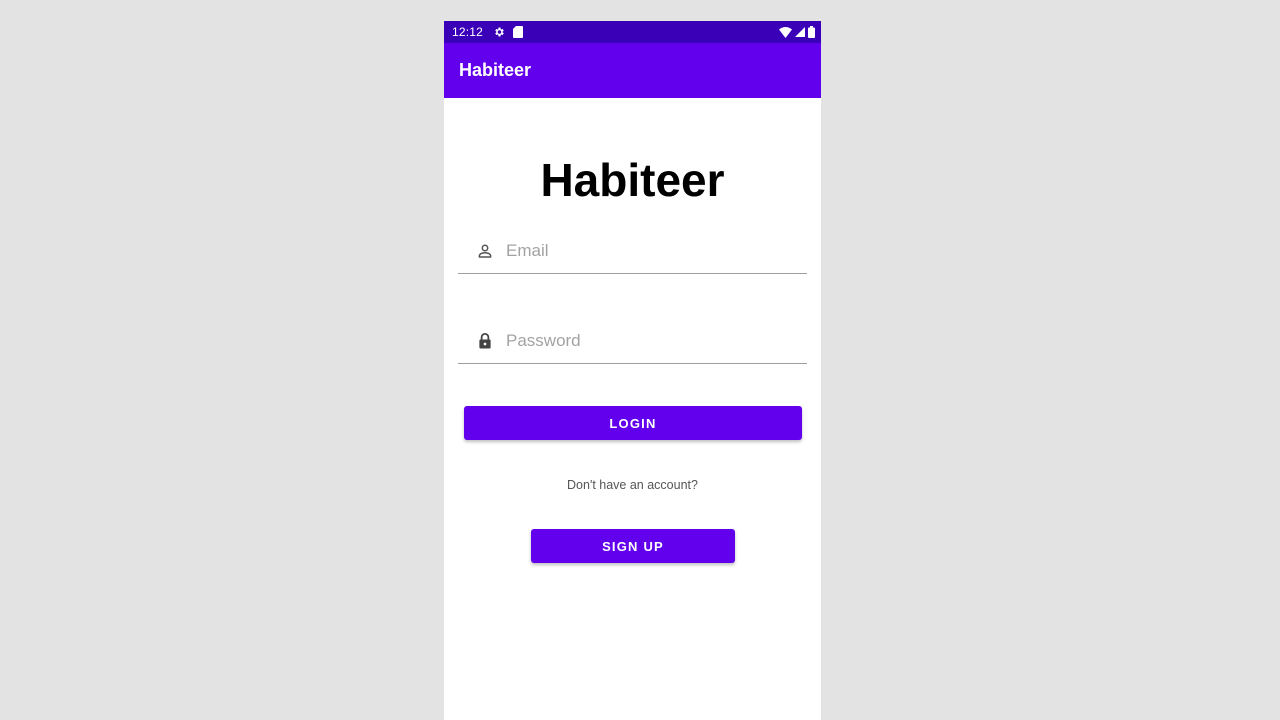 This screenshot has height=720, width=1280. What do you see at coordinates (518, 32) in the screenshot?
I see `sd-card-icon` at bounding box center [518, 32].